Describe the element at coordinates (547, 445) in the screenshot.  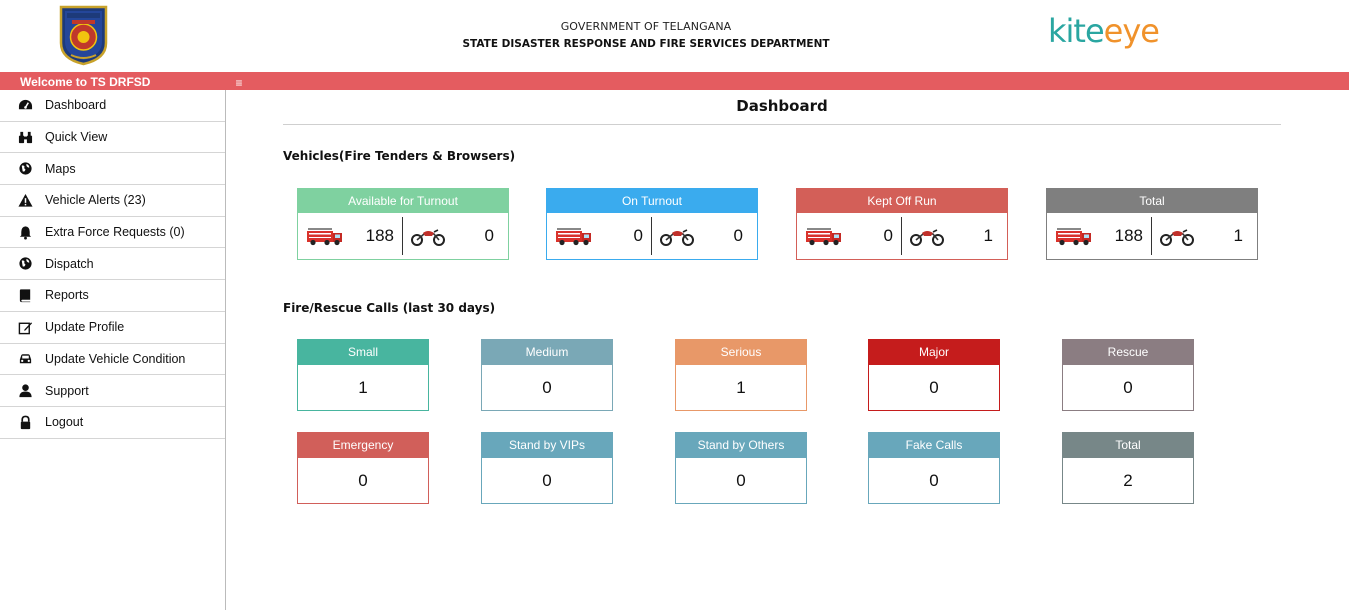
I see `call-card-header: Stand by VIPs` at that location.